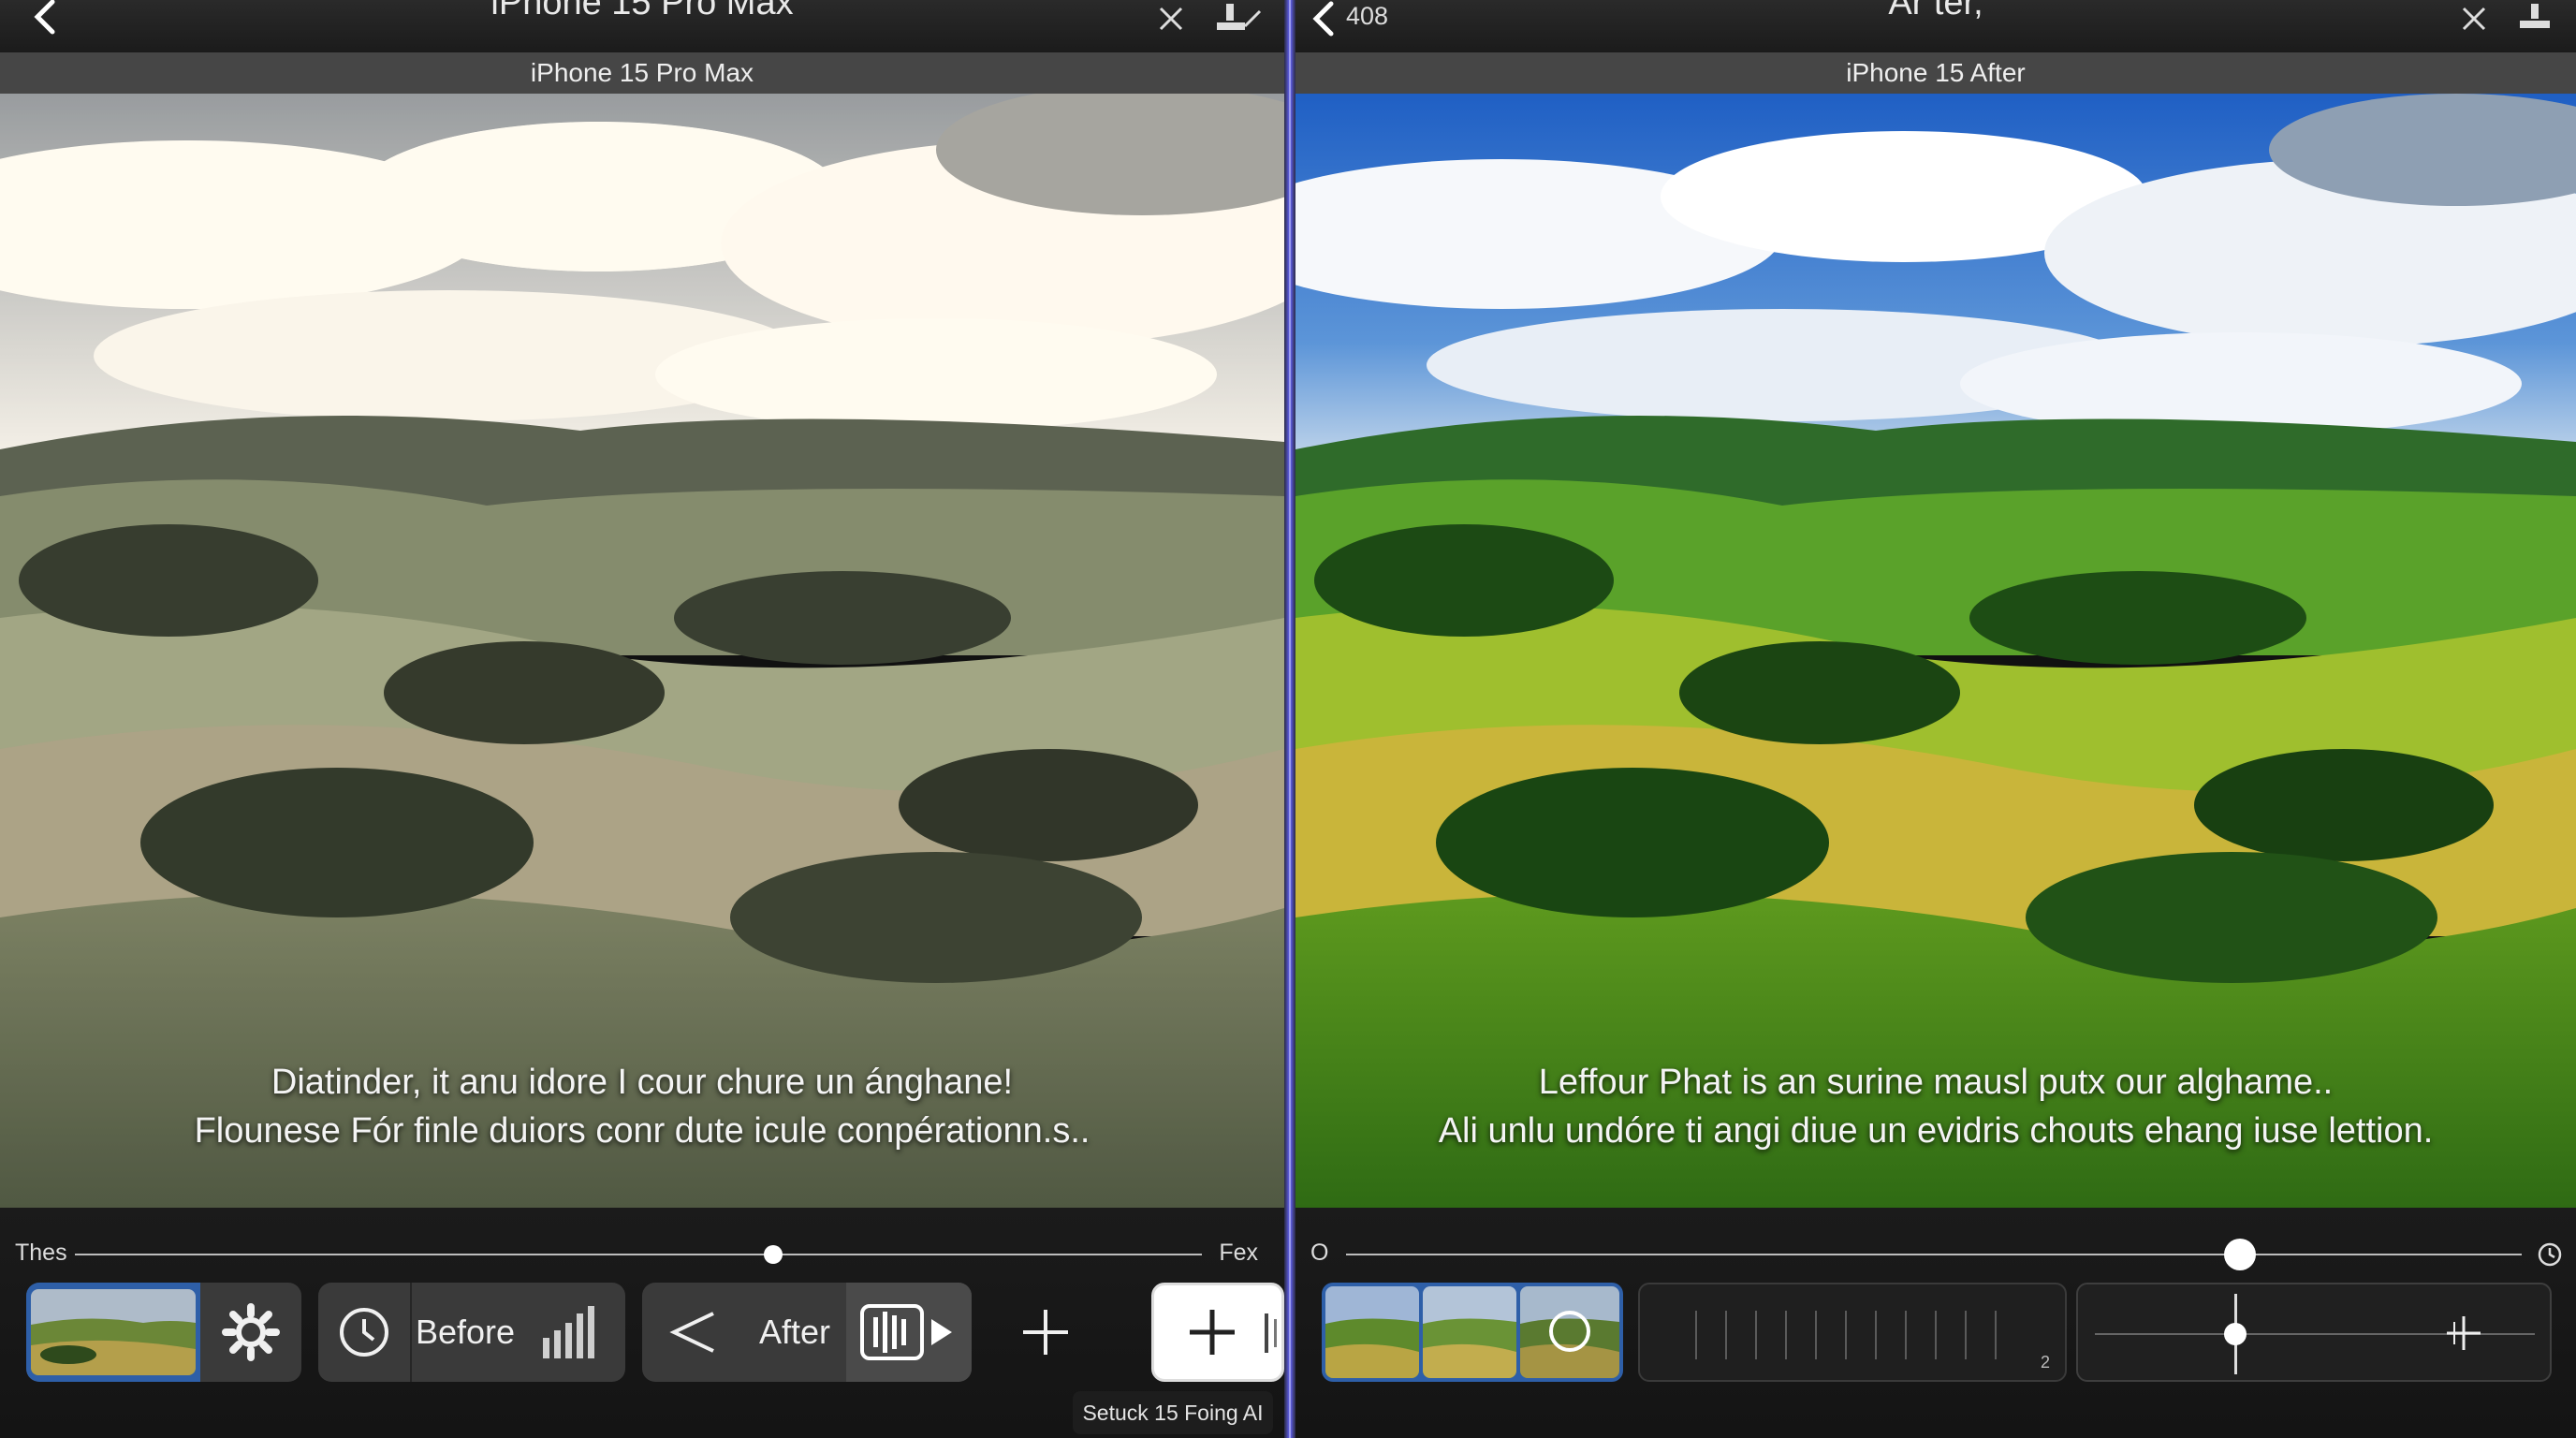 The width and height of the screenshot is (2576, 1438). I want to click on photo-thumbnail, so click(113, 1332).